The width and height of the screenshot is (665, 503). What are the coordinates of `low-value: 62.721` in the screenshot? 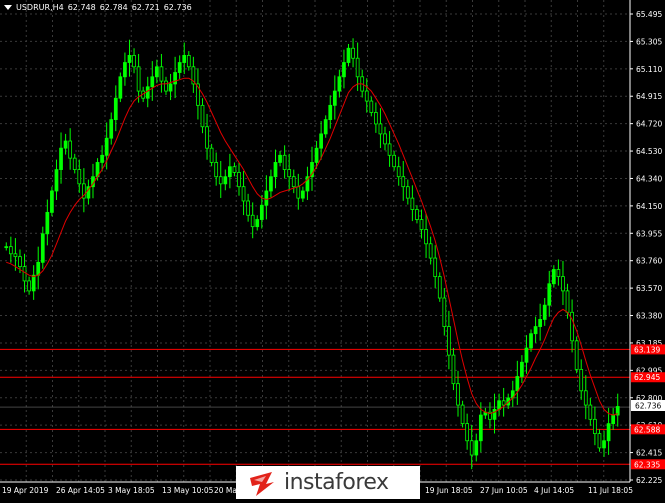 It's located at (145, 7).